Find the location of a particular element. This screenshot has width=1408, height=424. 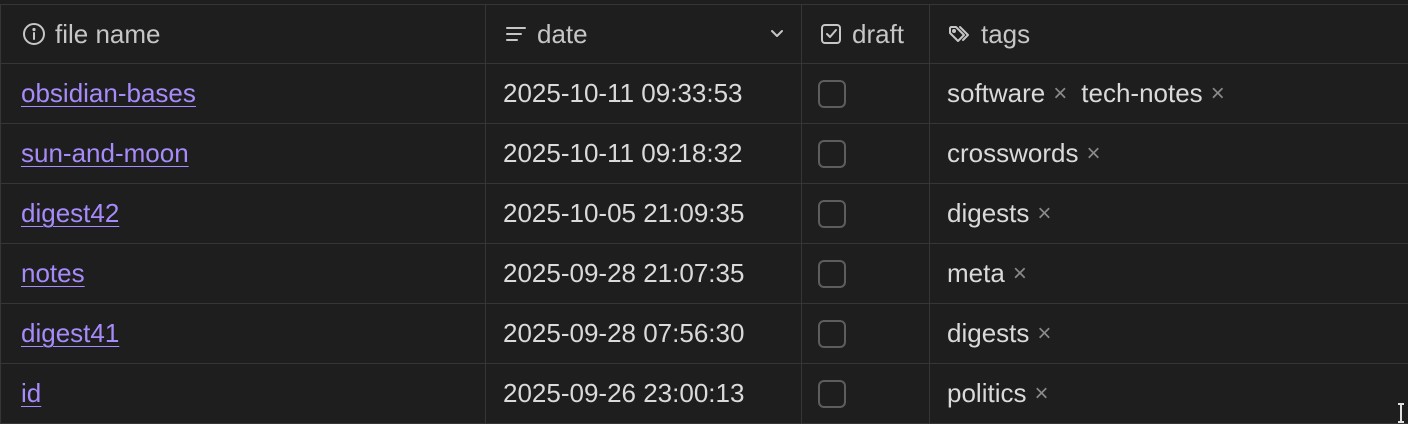

table-row: digest41 2025-09-28 07:56:30 digests × is located at coordinates (704, 334).